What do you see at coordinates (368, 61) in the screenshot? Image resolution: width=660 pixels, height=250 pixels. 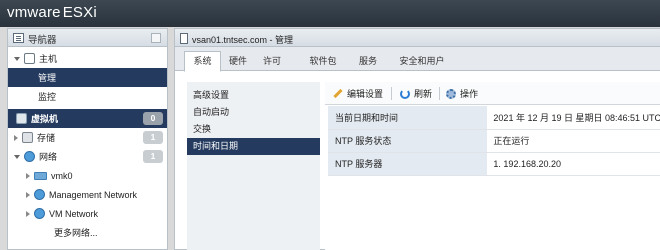 I see `tab-services: 服务` at bounding box center [368, 61].